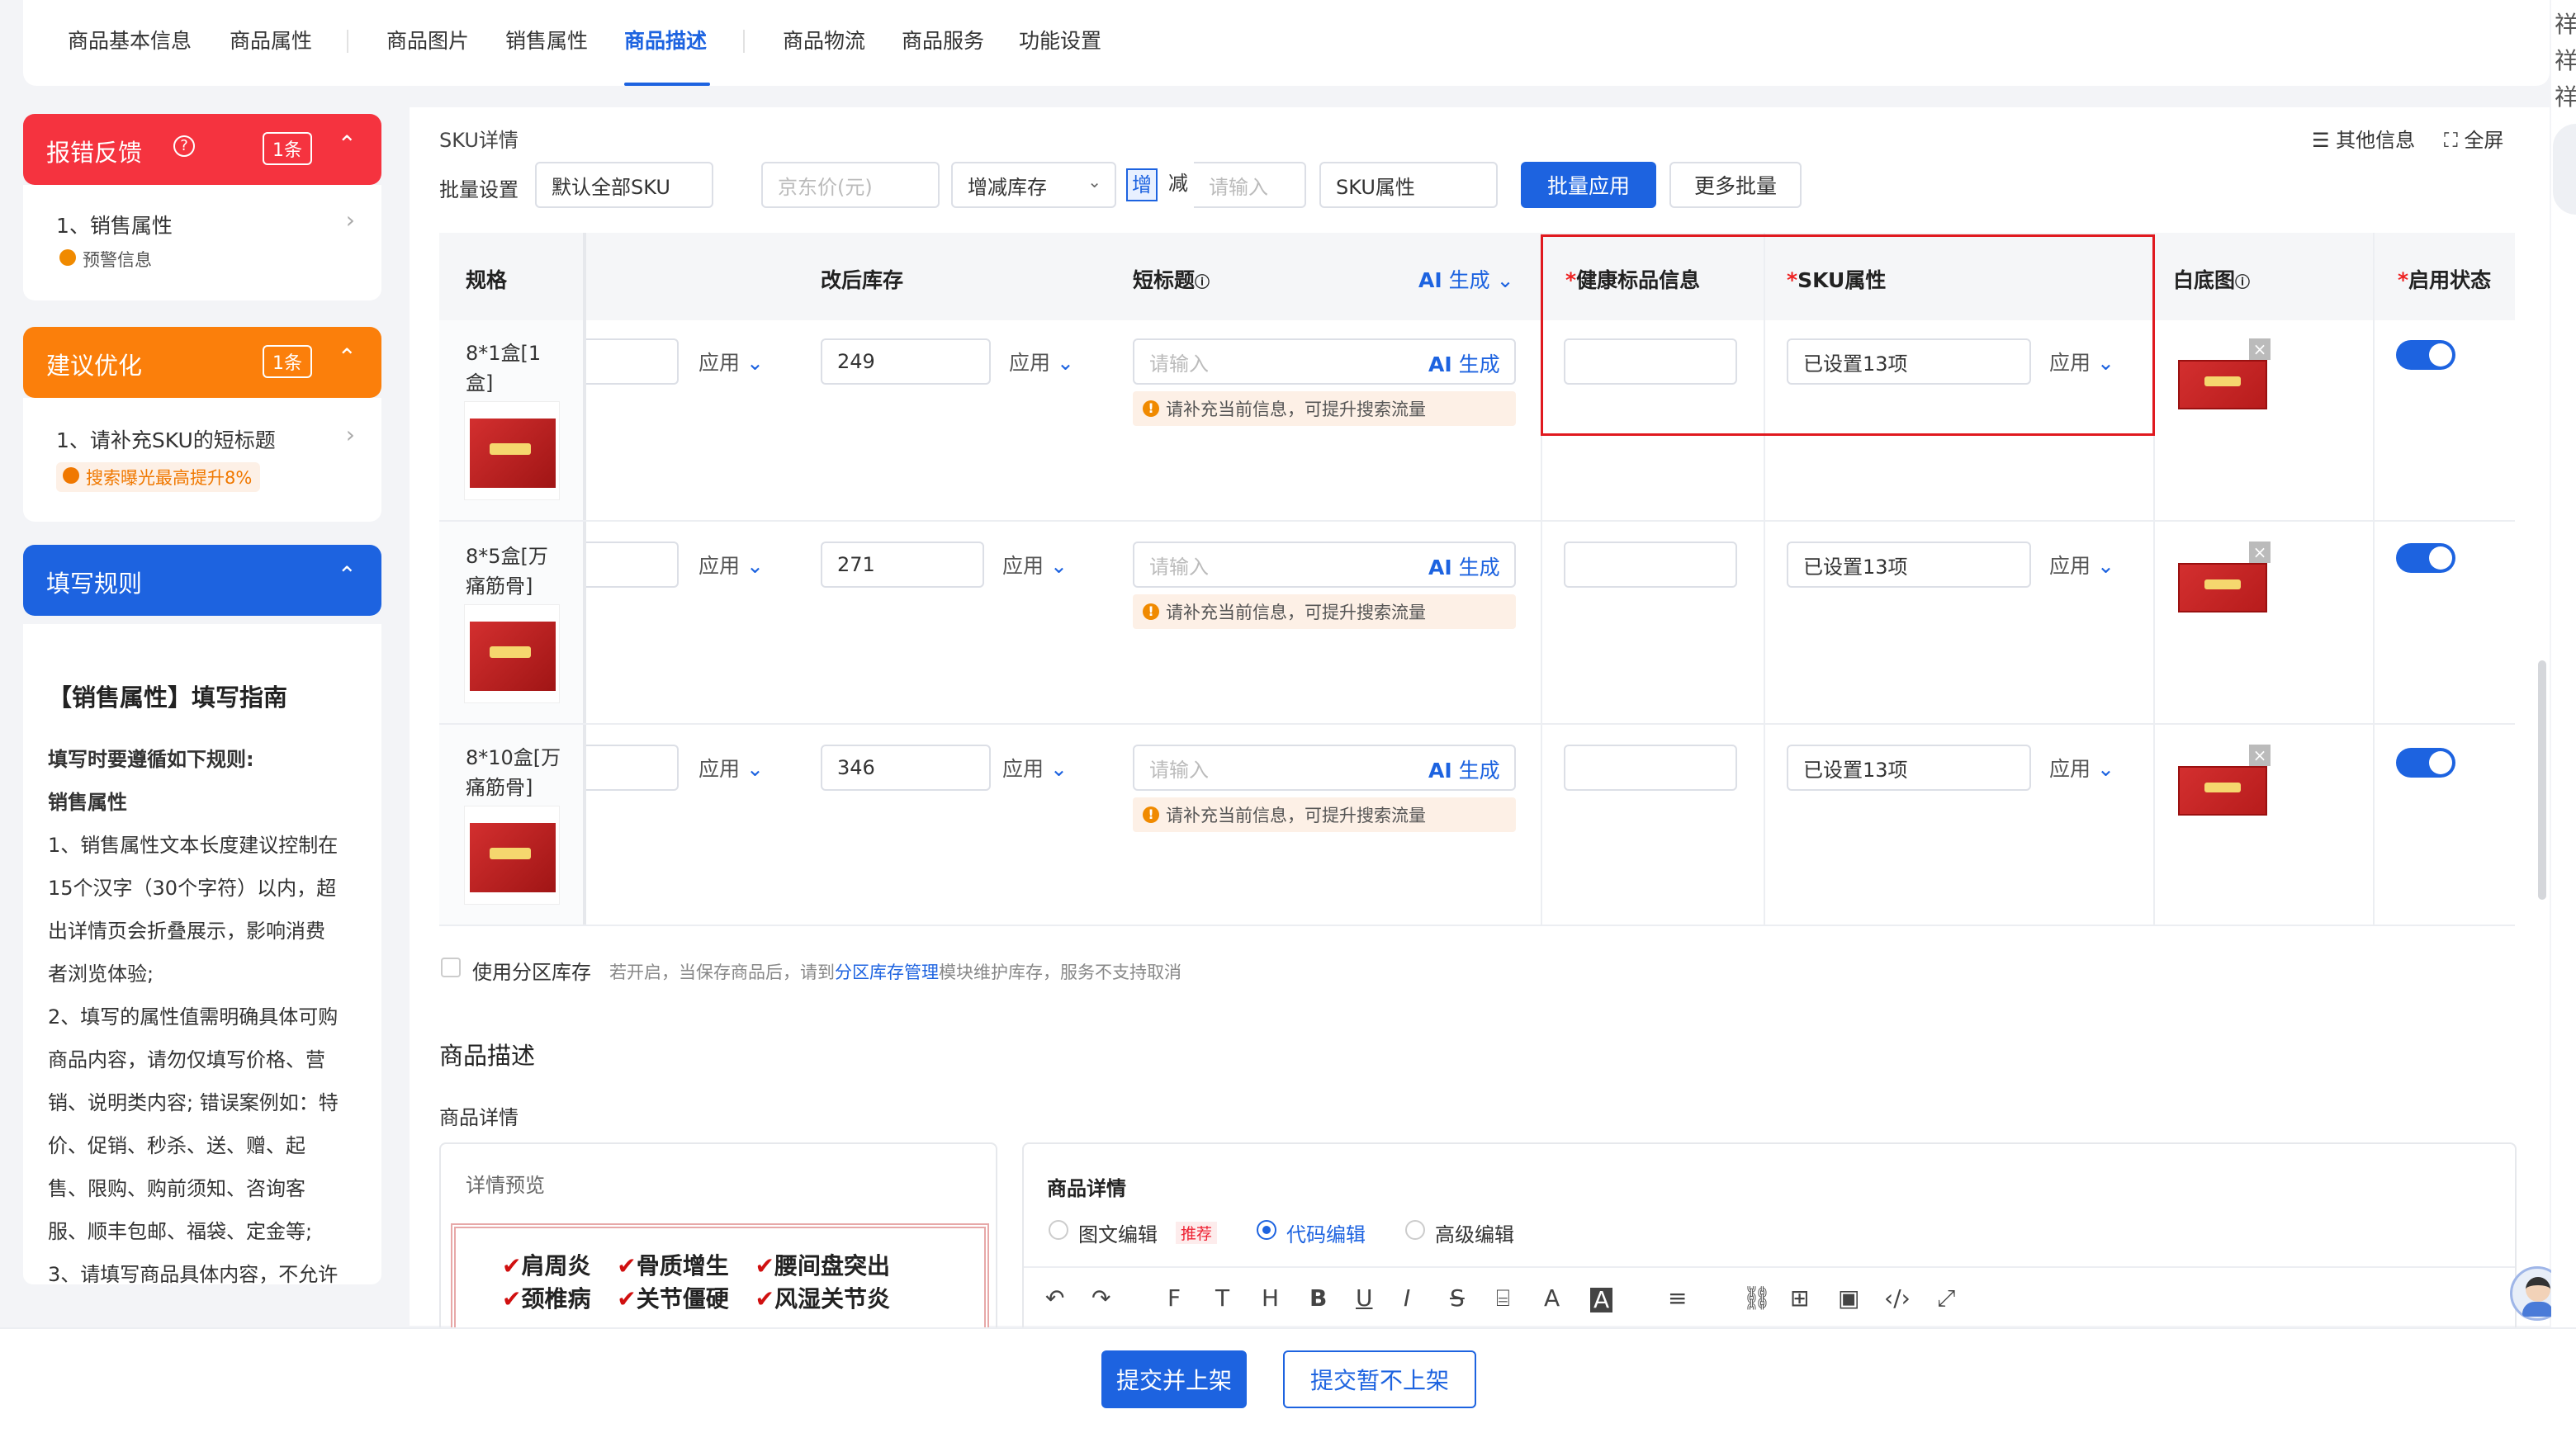 The height and width of the screenshot is (1433, 2576). I want to click on decrease-toggle: 减, so click(1178, 184).